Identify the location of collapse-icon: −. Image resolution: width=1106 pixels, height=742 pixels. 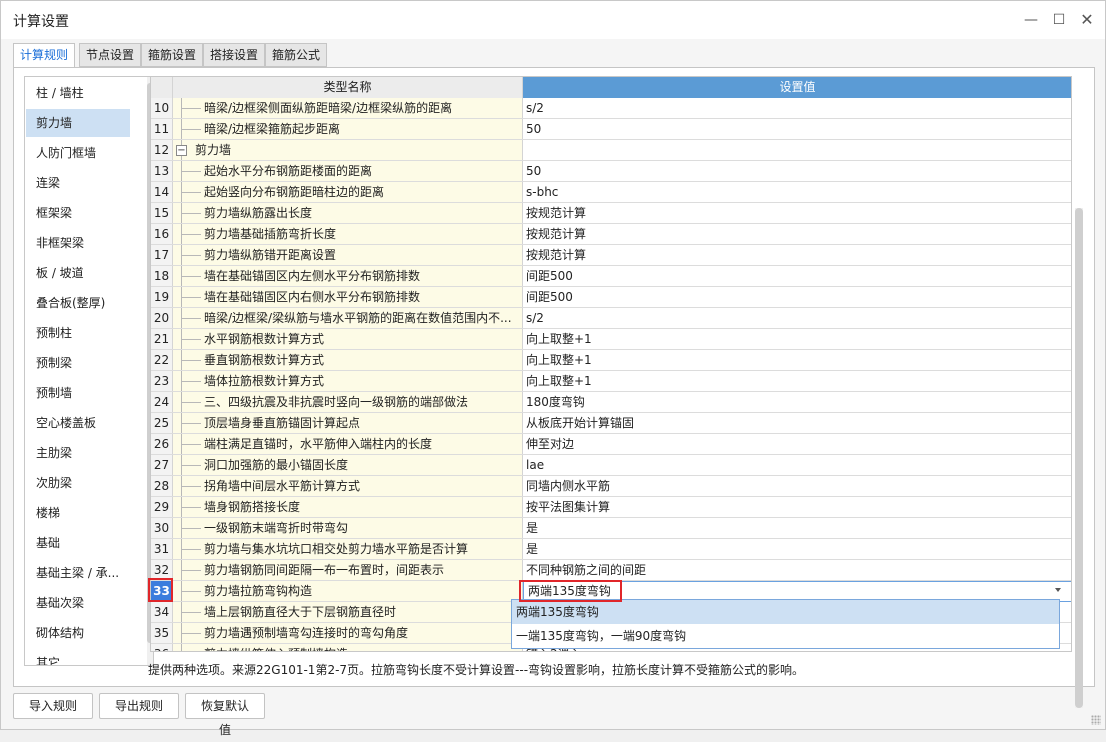
(181, 150).